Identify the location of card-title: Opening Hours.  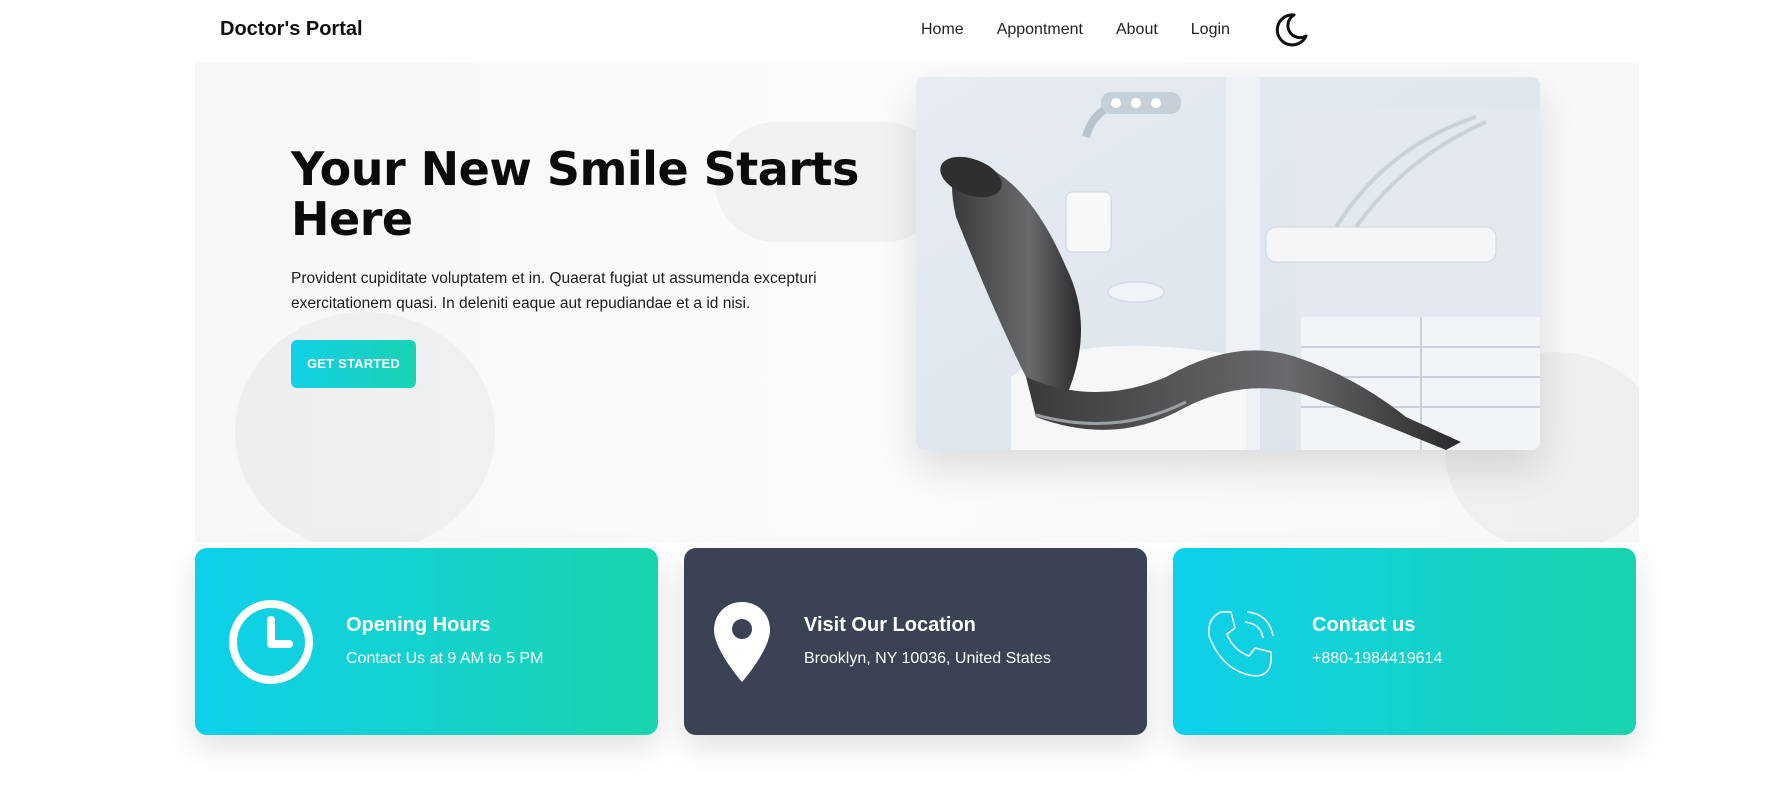
(418, 625).